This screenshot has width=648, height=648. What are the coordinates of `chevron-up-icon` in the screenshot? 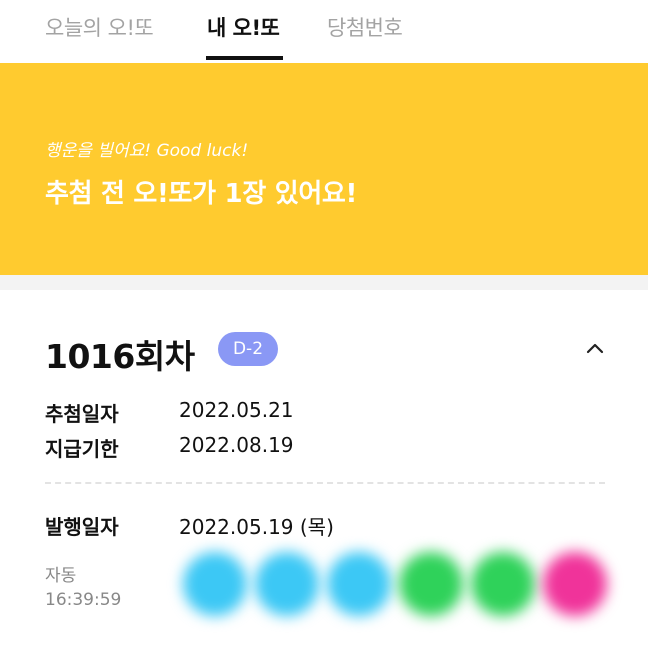 It's located at (595, 348).